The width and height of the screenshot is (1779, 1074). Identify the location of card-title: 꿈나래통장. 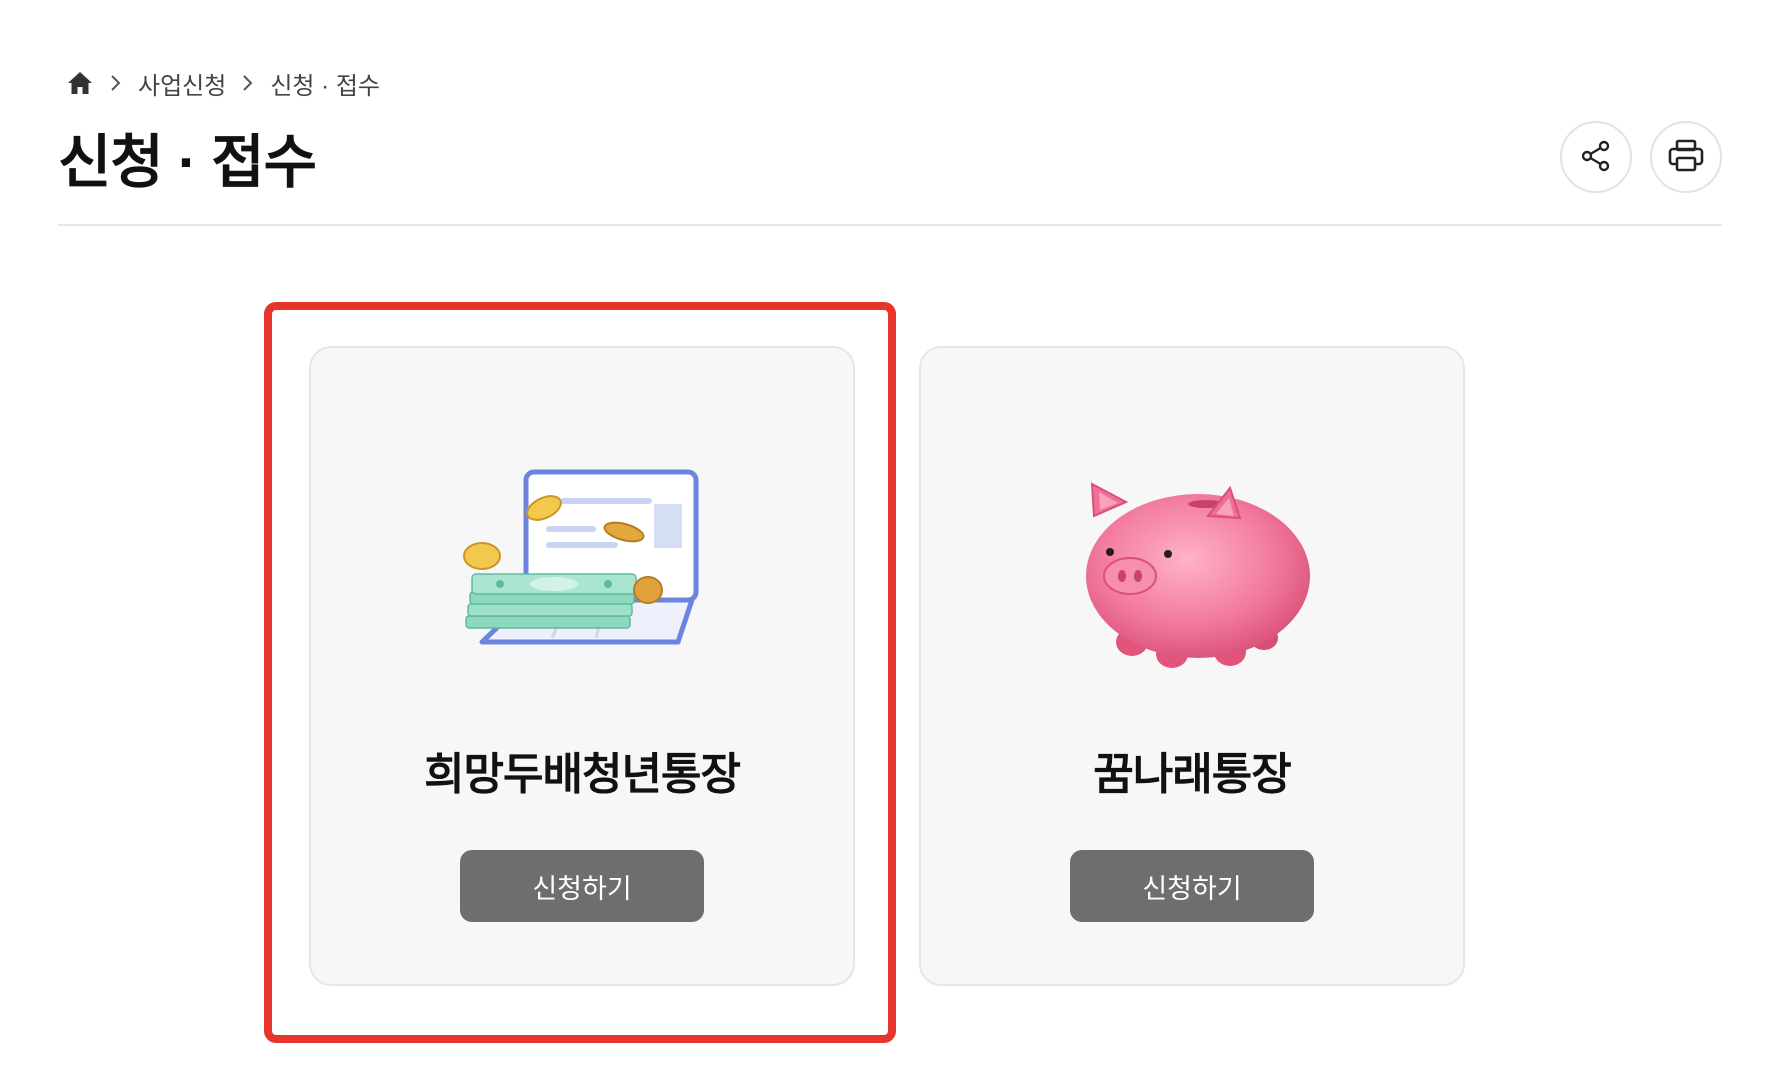
(1192, 774).